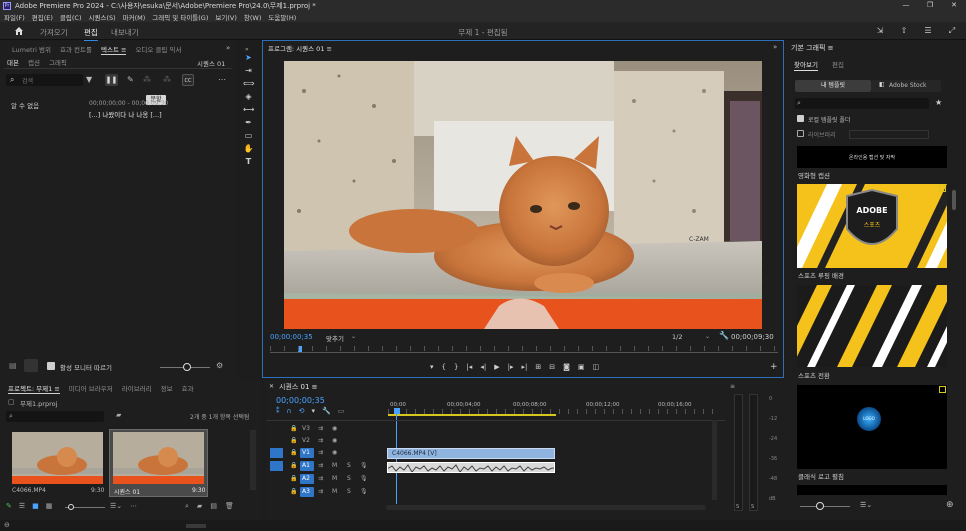 Image resolution: width=966 pixels, height=531 pixels. What do you see at coordinates (904, 31) in the screenshot?
I see `share-icon: ⇧` at bounding box center [904, 31].